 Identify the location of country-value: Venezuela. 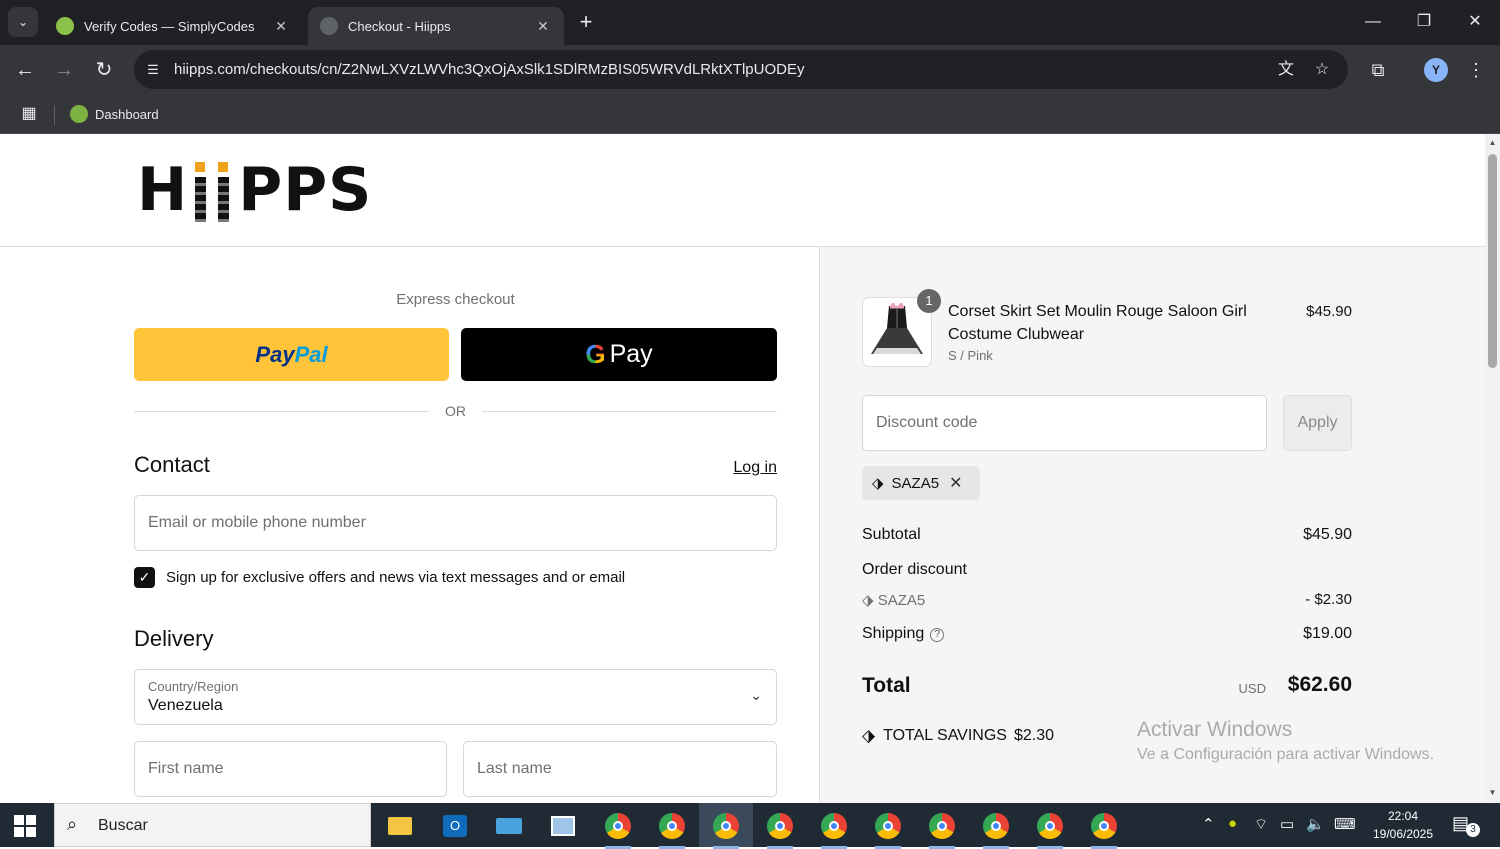
(185, 705).